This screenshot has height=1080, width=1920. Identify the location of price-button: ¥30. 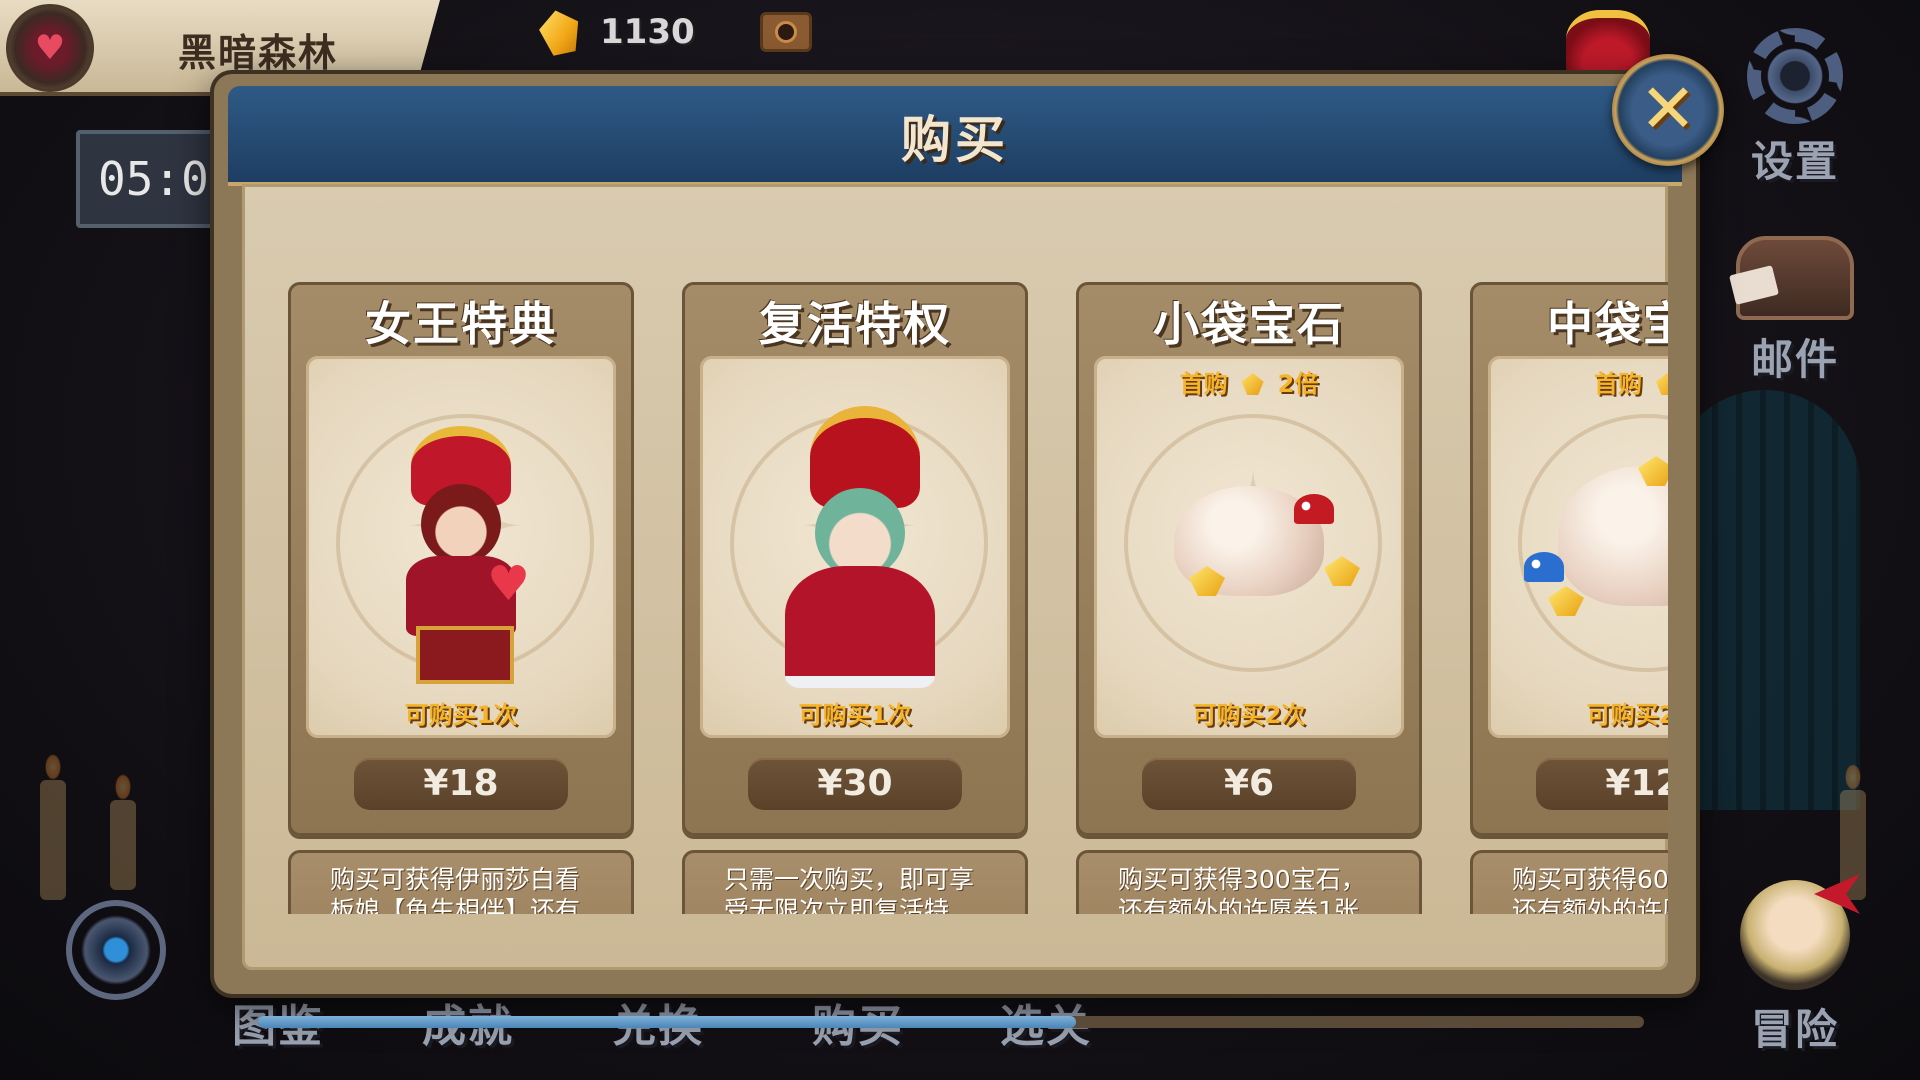
(855, 784).